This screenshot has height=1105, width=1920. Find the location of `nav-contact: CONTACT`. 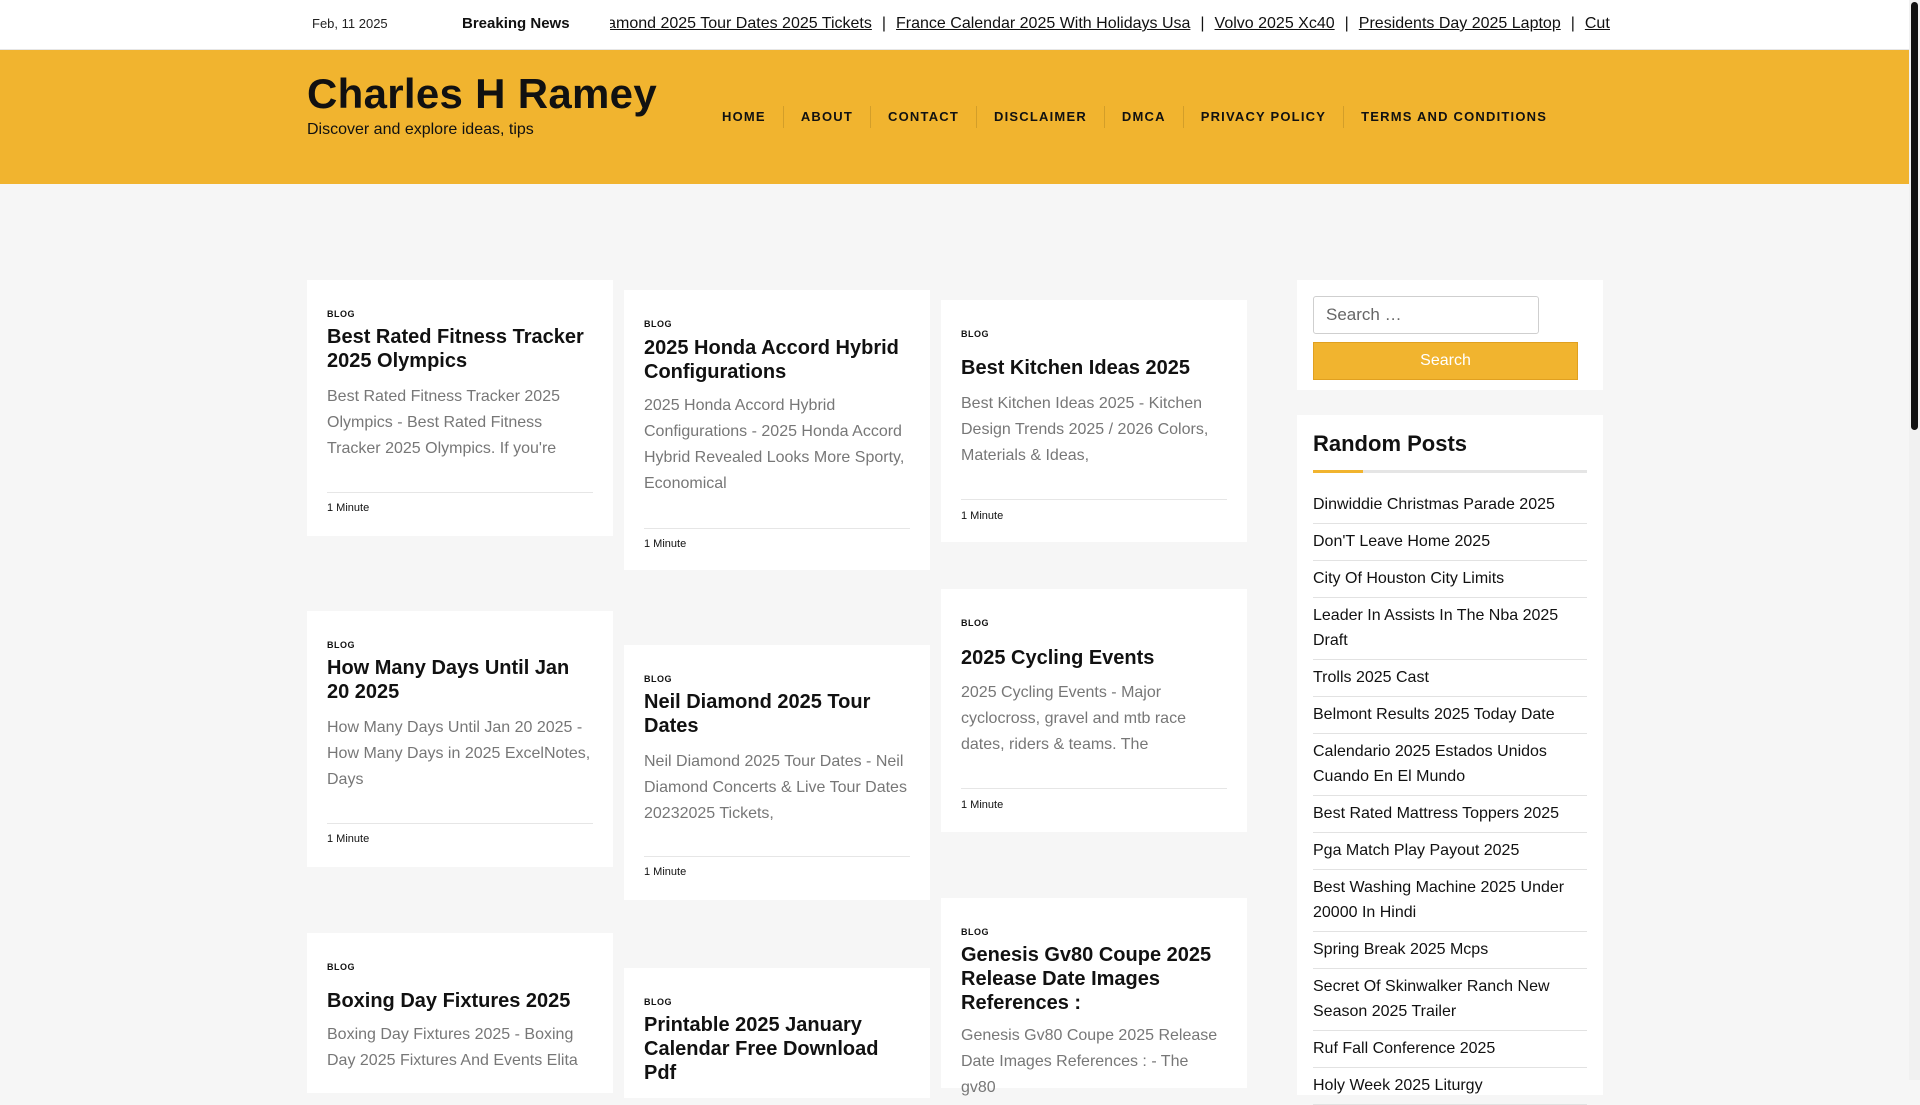

nav-contact: CONTACT is located at coordinates (923, 117).